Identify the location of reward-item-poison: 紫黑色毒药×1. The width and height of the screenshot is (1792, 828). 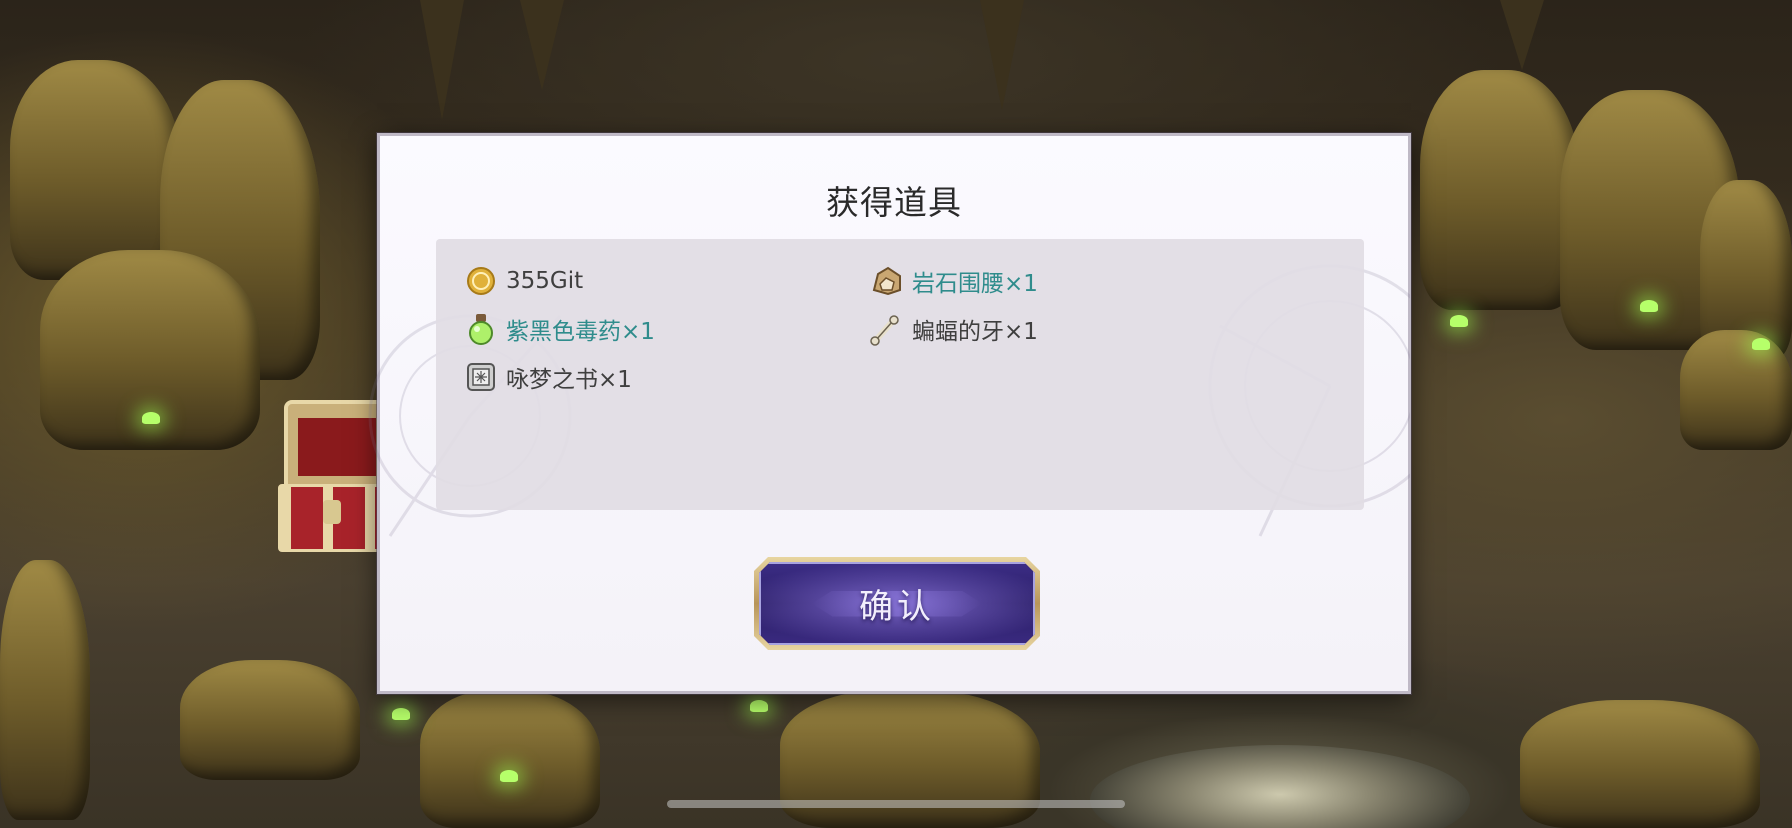
(559, 329).